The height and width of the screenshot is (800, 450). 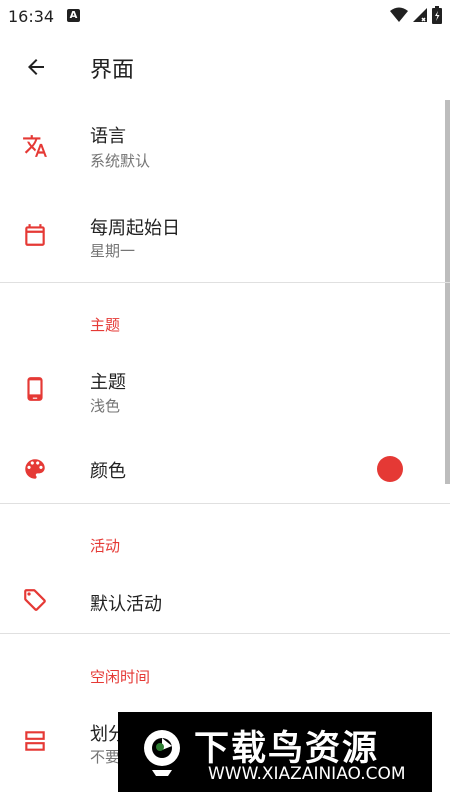 What do you see at coordinates (437, 15) in the screenshot?
I see `battery-icon` at bounding box center [437, 15].